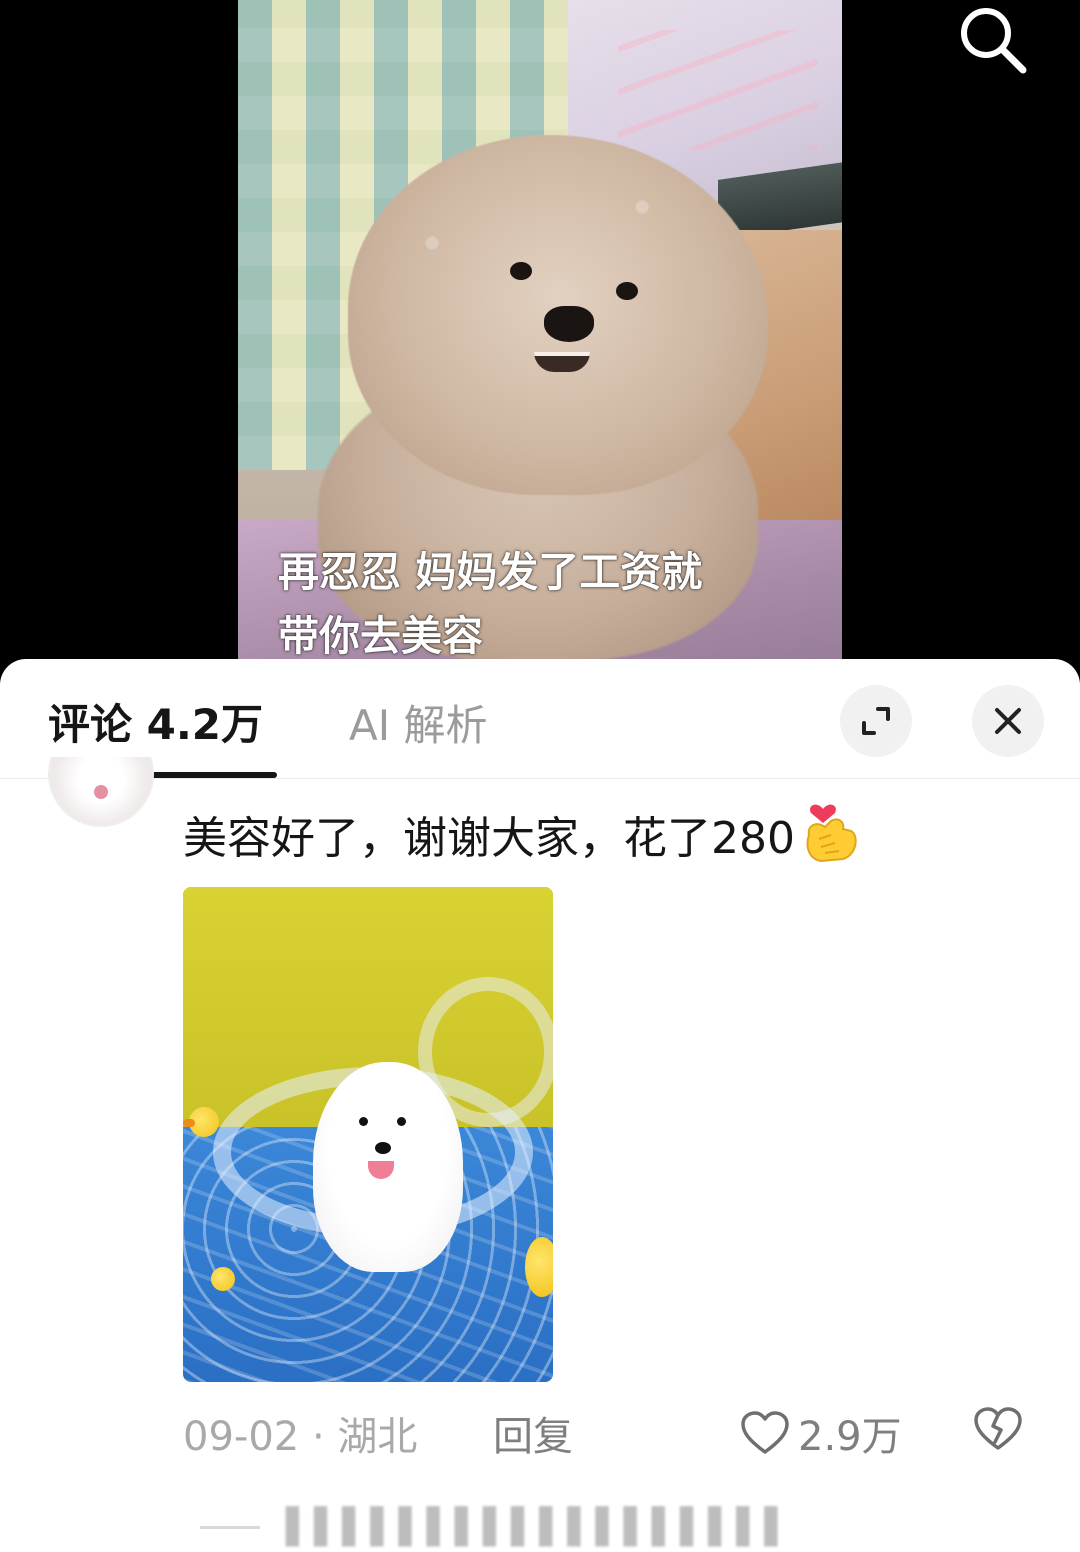 The width and height of the screenshot is (1080, 1552). I want to click on dislike-button, so click(998, 1434).